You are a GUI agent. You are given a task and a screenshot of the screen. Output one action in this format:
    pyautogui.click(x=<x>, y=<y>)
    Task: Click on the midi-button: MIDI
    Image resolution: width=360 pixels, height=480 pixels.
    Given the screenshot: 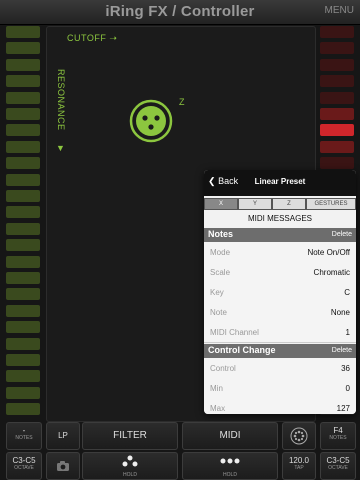 What is the action you would take?
    pyautogui.click(x=230, y=436)
    